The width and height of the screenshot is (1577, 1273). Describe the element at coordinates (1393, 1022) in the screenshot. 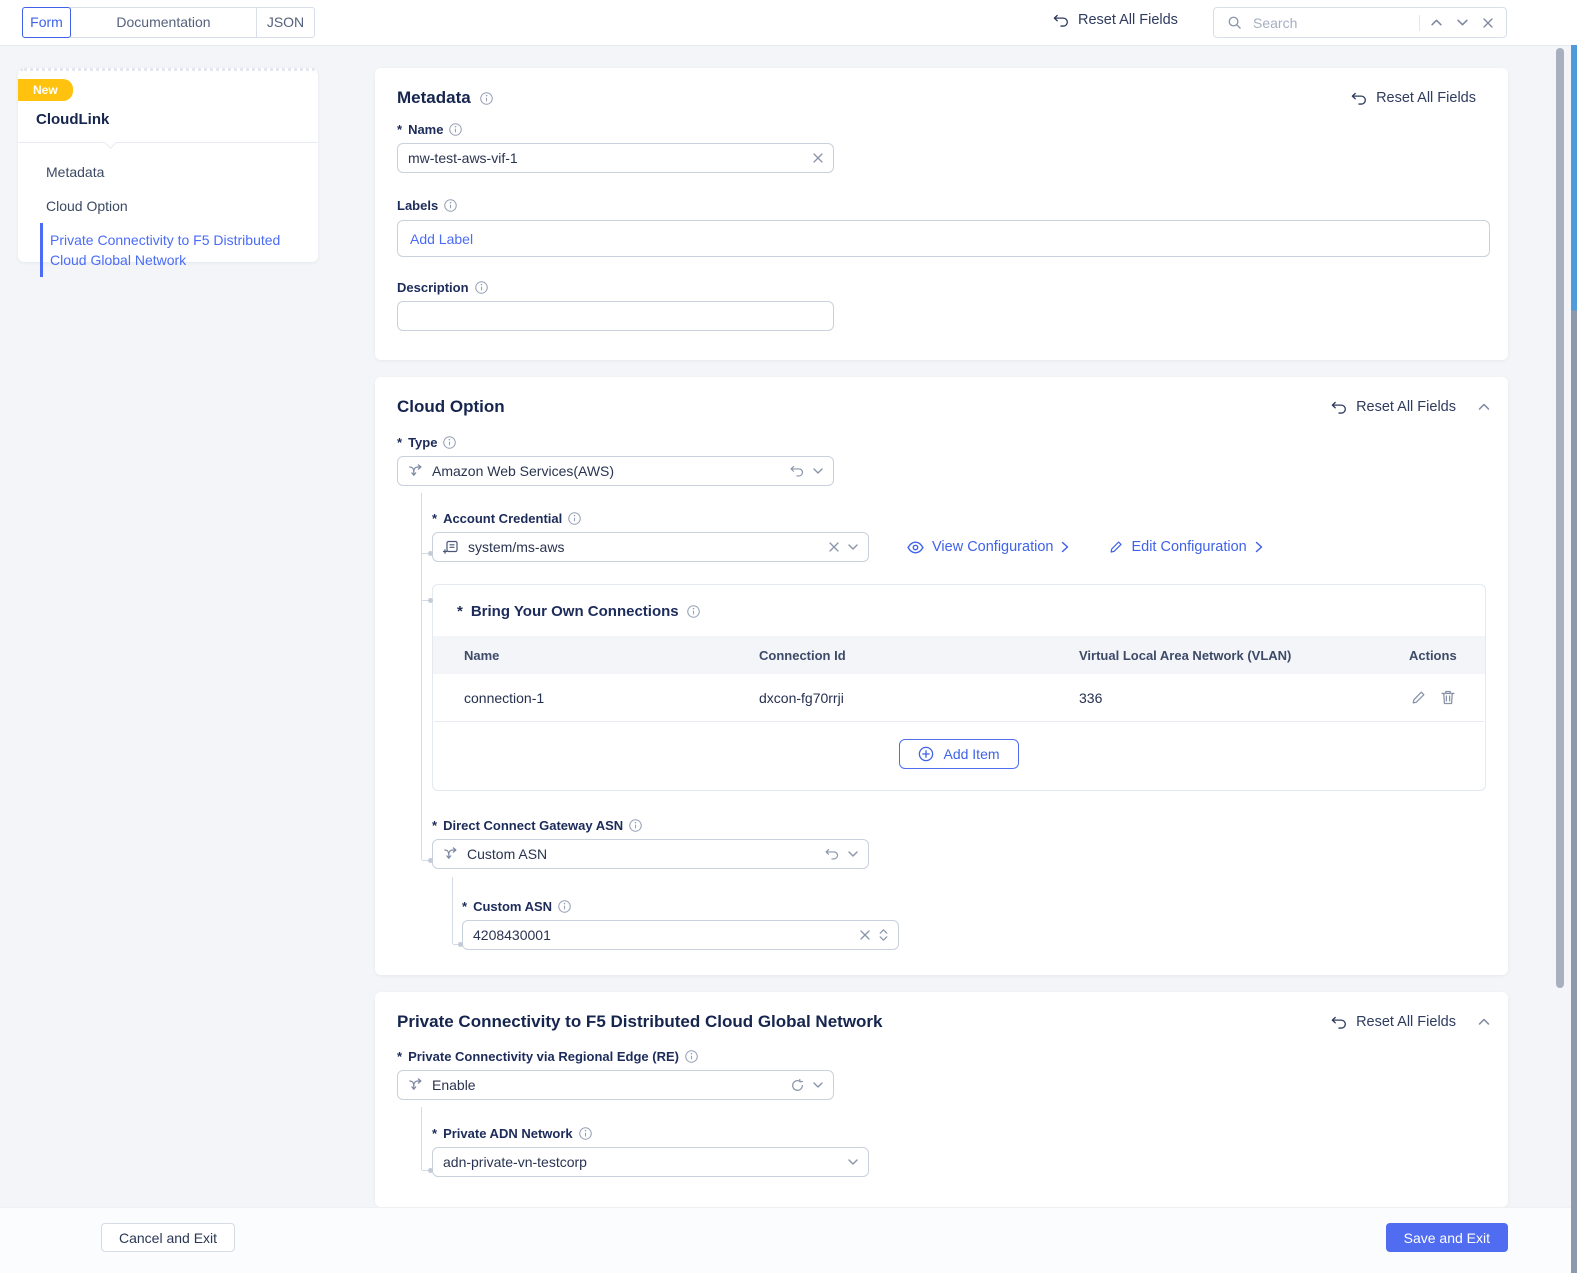

I see `private-connectivity-reset-fields-button: Reset All Fields` at that location.